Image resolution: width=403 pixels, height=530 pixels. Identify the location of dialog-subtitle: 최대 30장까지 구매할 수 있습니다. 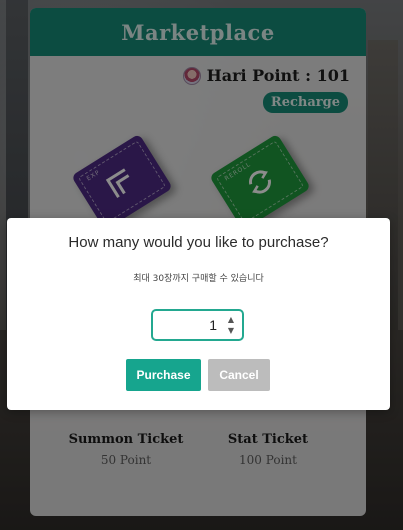
(198, 279).